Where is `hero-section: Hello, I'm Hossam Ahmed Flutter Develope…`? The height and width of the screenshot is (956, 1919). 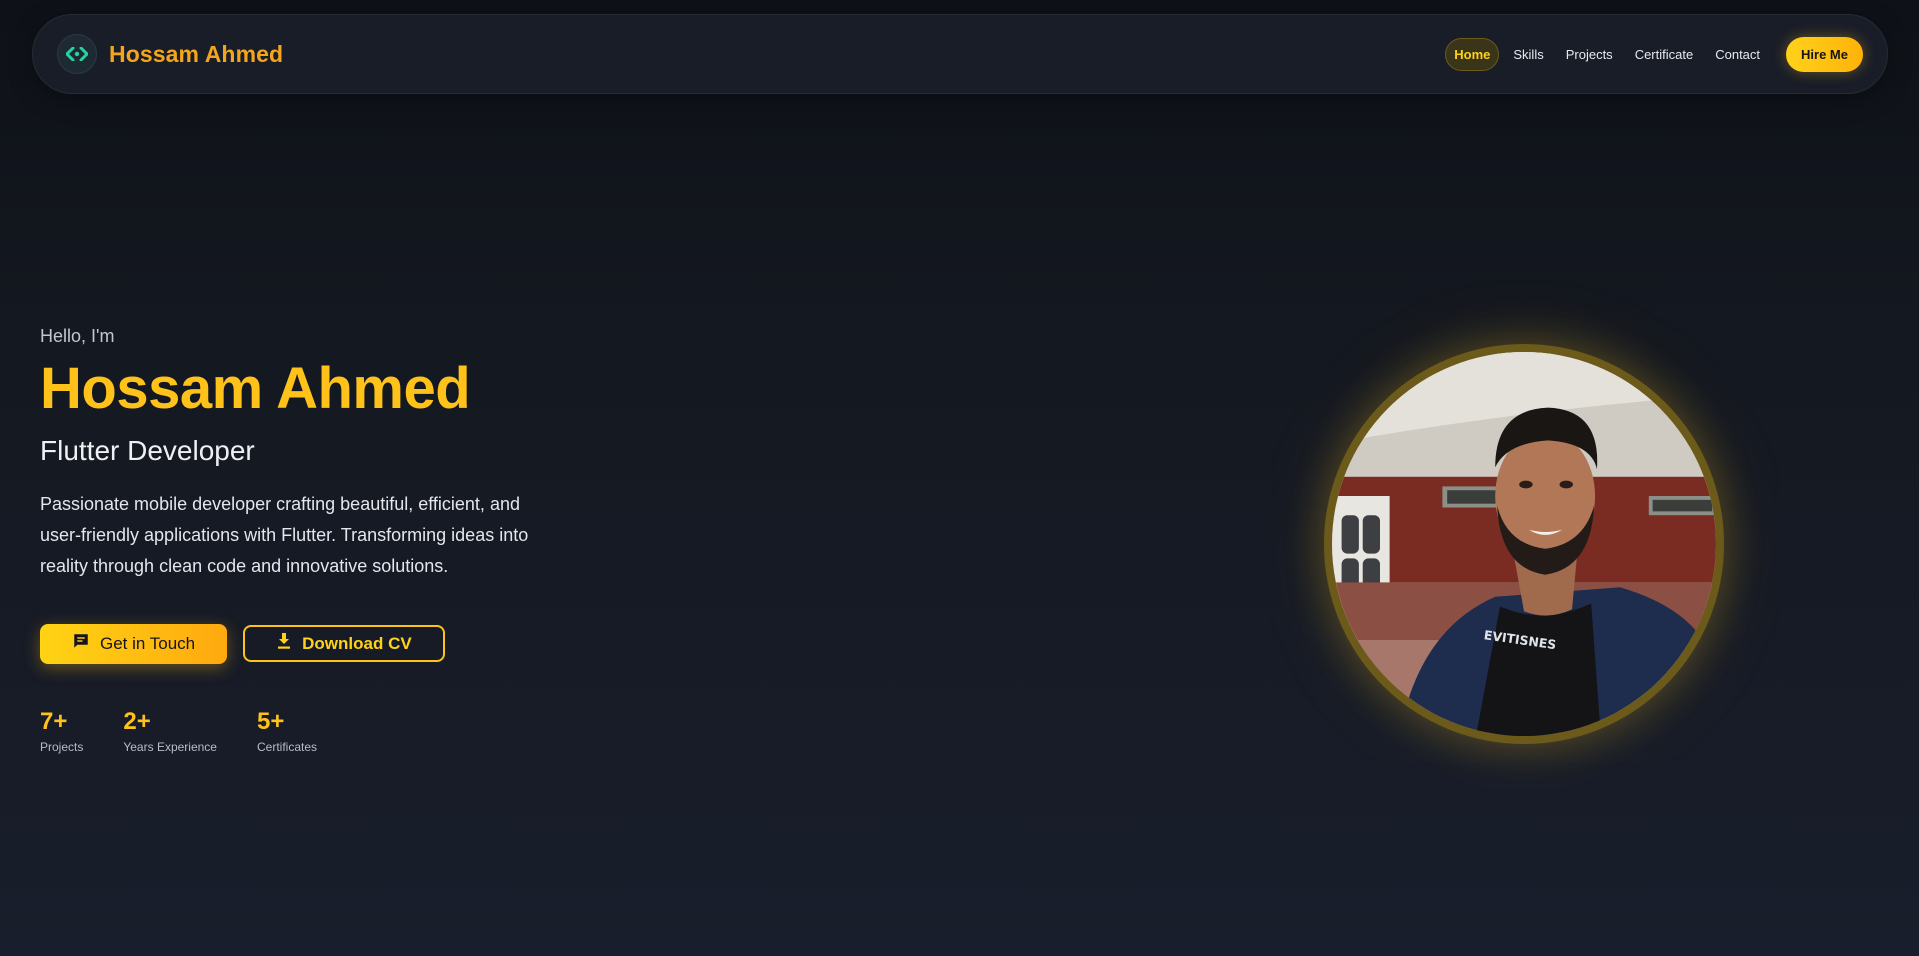 hero-section: Hello, I'm Hossam Ahmed Flutter Develope… is located at coordinates (320, 540).